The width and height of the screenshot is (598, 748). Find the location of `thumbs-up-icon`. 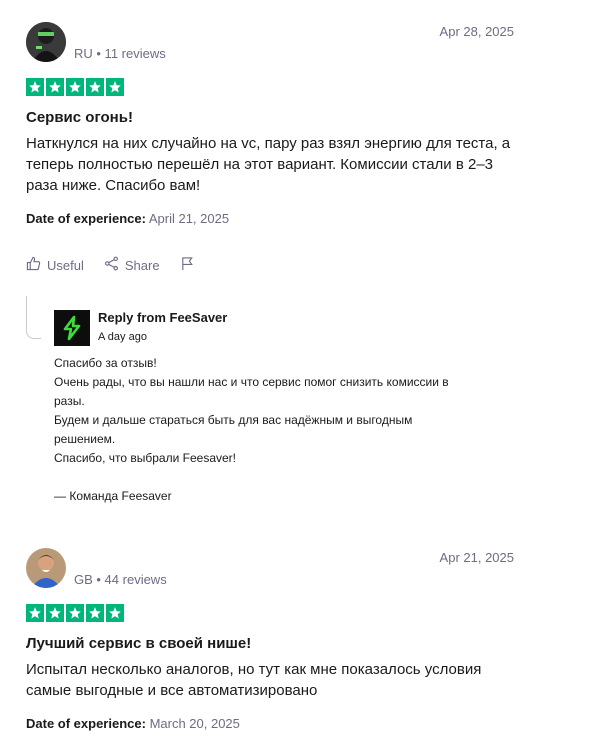

thumbs-up-icon is located at coordinates (33, 265).